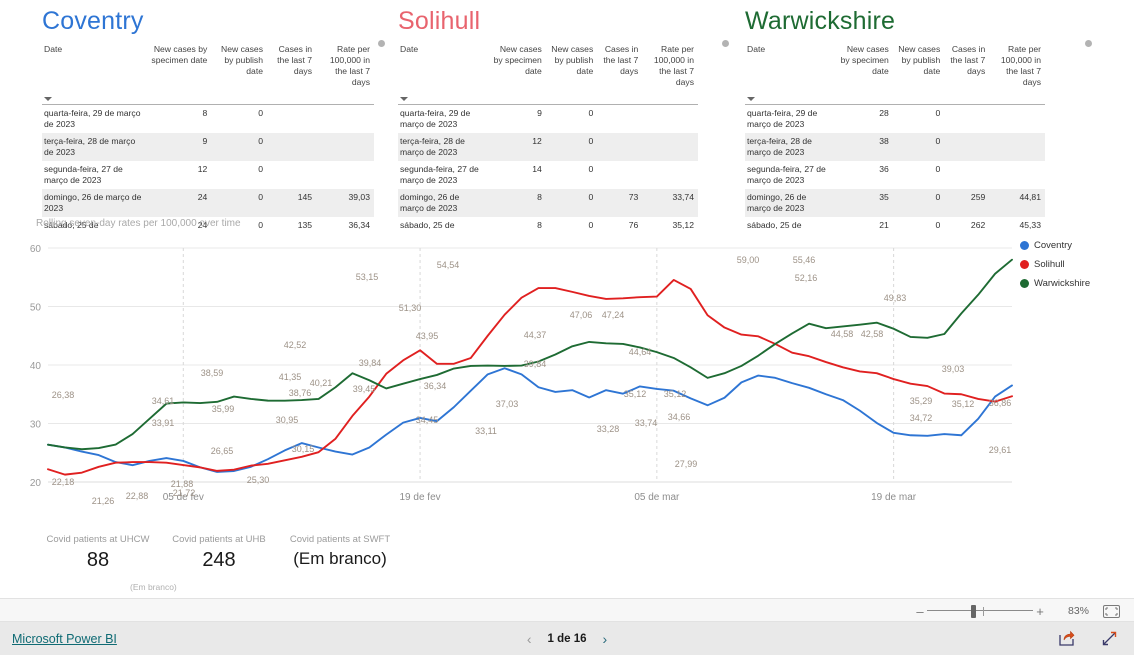 The image size is (1134, 655). Describe the element at coordinates (439, 21) in the screenshot. I see `page-title-solihull: Solihull` at that location.